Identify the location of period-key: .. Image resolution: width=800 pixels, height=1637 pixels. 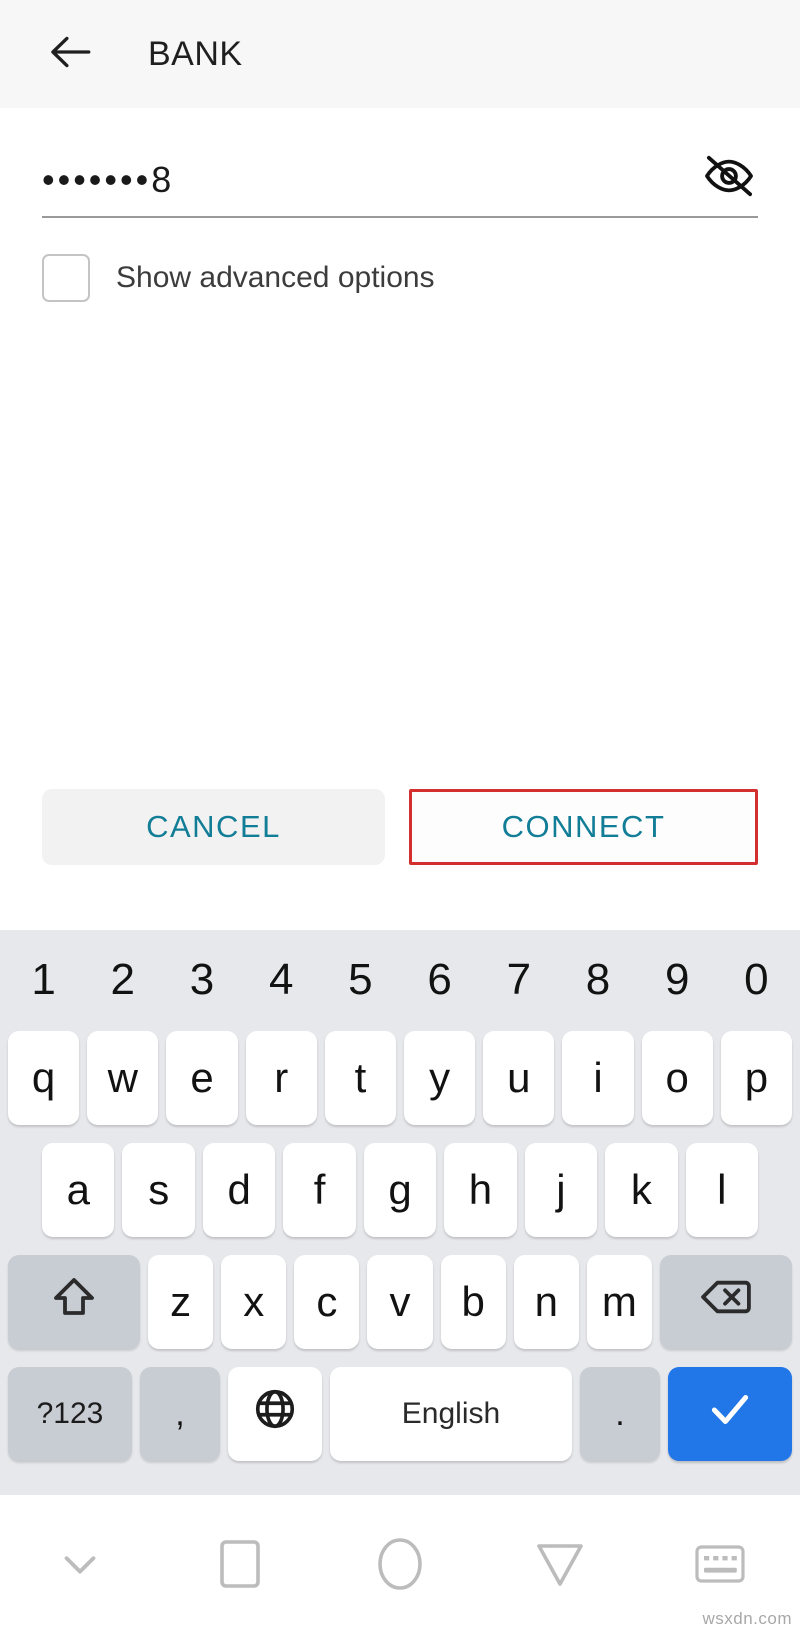
(620, 1414).